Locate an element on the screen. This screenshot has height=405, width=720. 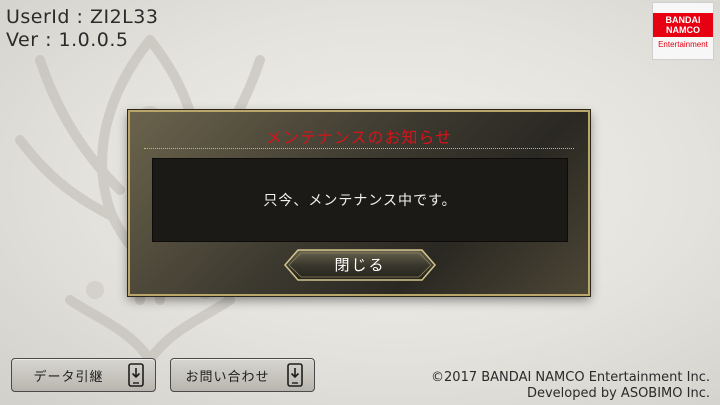
data-transfer-label: データ引継 is located at coordinates (68, 377).